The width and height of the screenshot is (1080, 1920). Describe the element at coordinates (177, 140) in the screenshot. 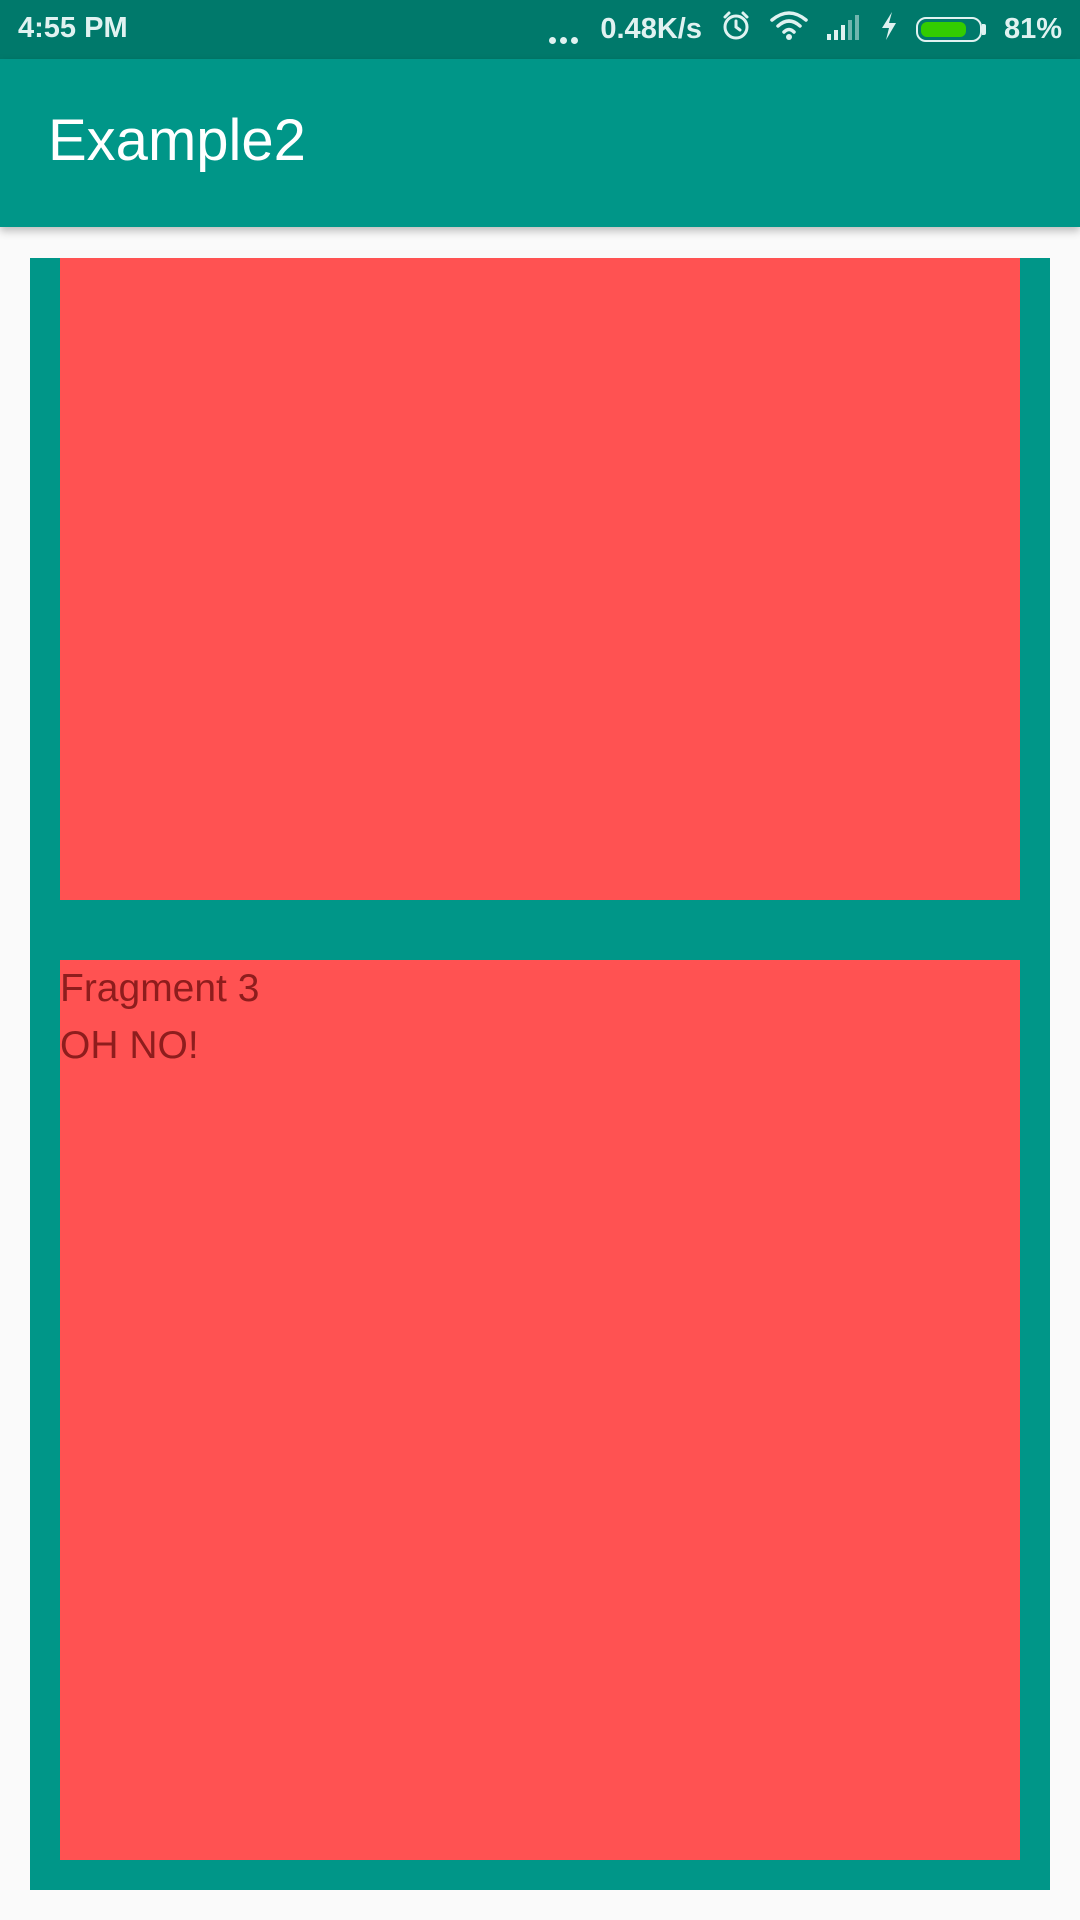

I see `app-title: Example2` at that location.